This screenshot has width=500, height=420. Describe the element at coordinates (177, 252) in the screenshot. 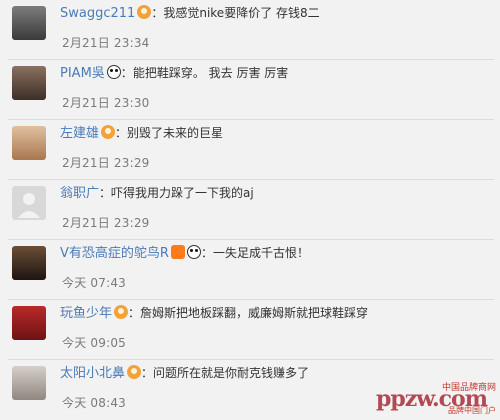

I see `fire-badge-icon` at that location.